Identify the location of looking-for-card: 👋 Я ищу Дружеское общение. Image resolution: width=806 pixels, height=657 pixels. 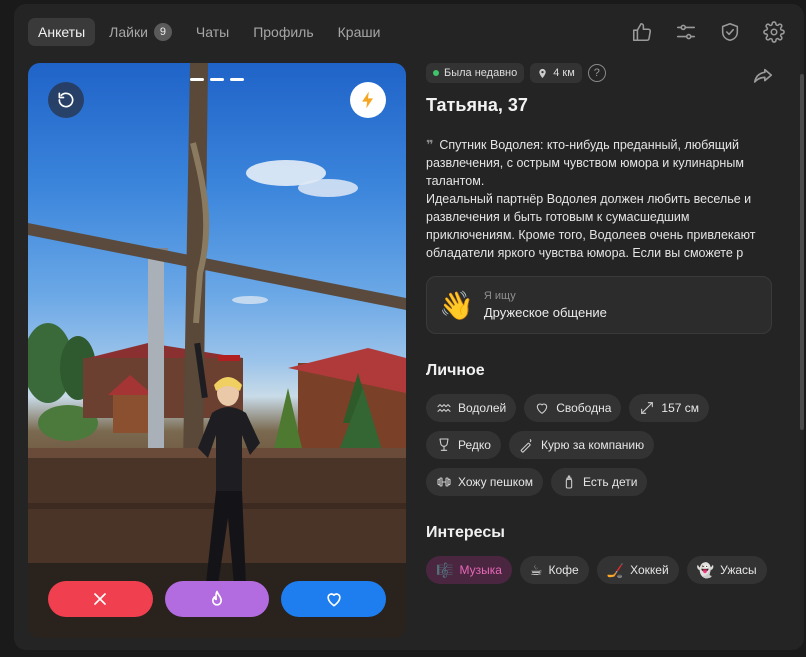
(599, 305).